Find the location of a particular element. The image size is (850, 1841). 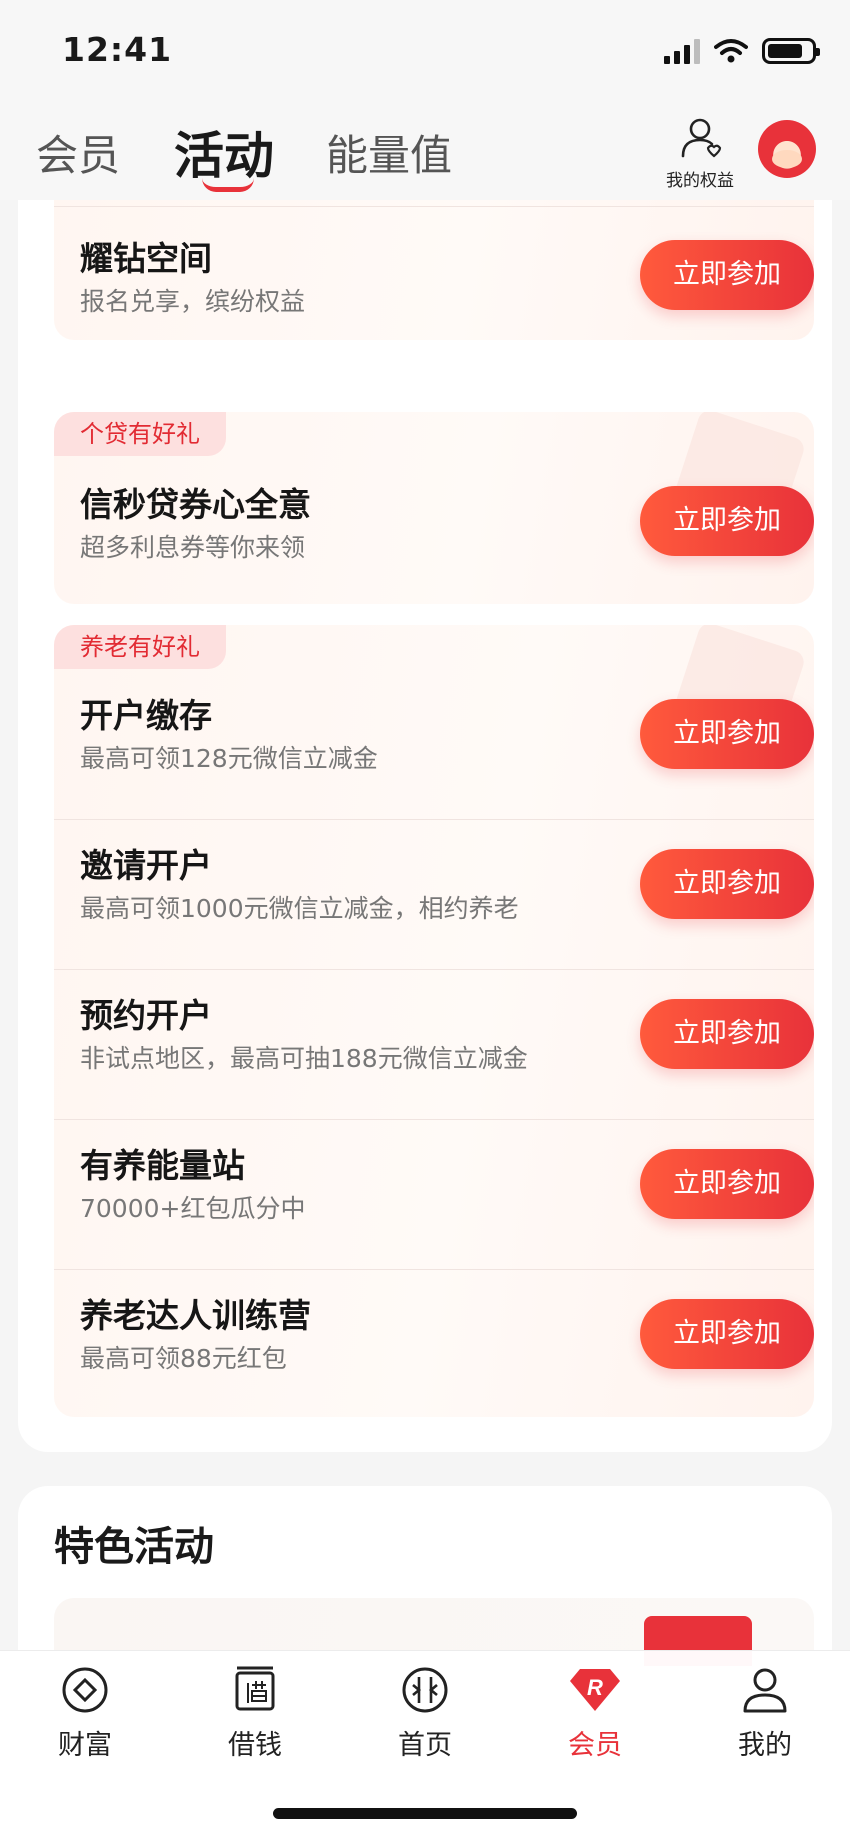

my-rights-button: 我的权益 is located at coordinates (700, 153).